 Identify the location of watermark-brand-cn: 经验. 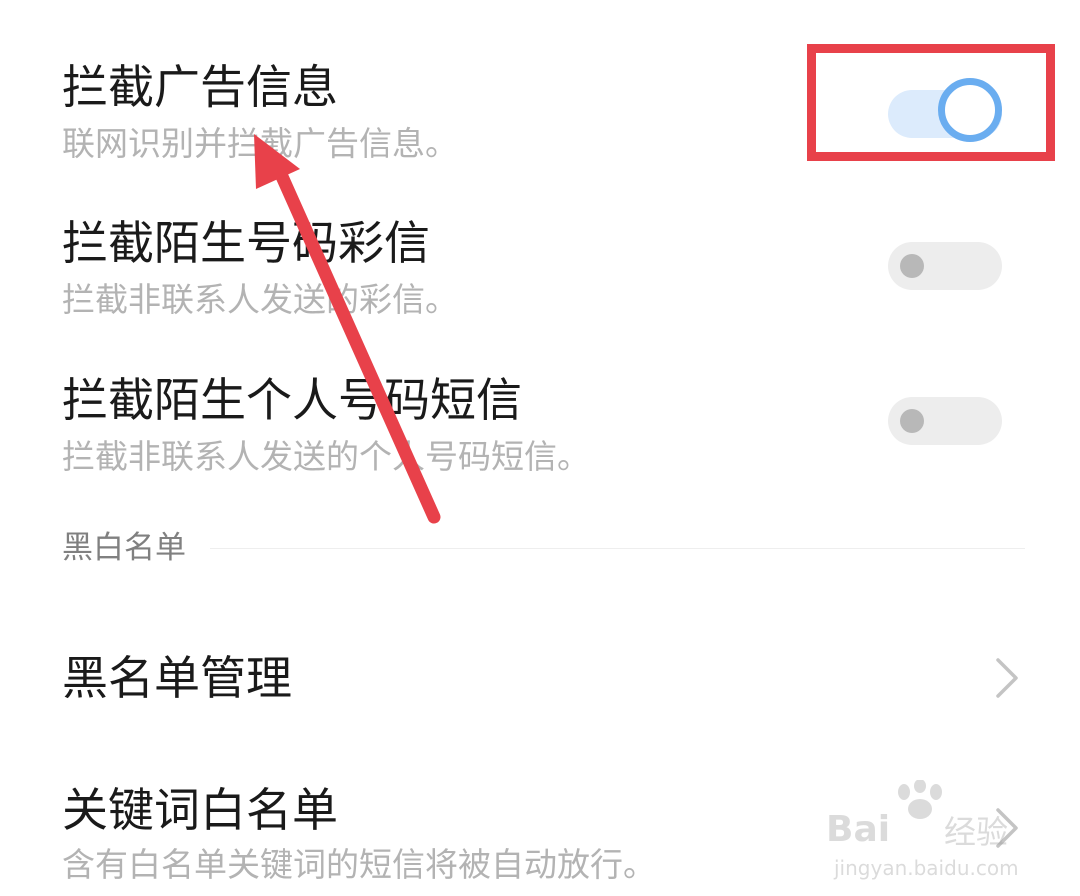
(976, 832).